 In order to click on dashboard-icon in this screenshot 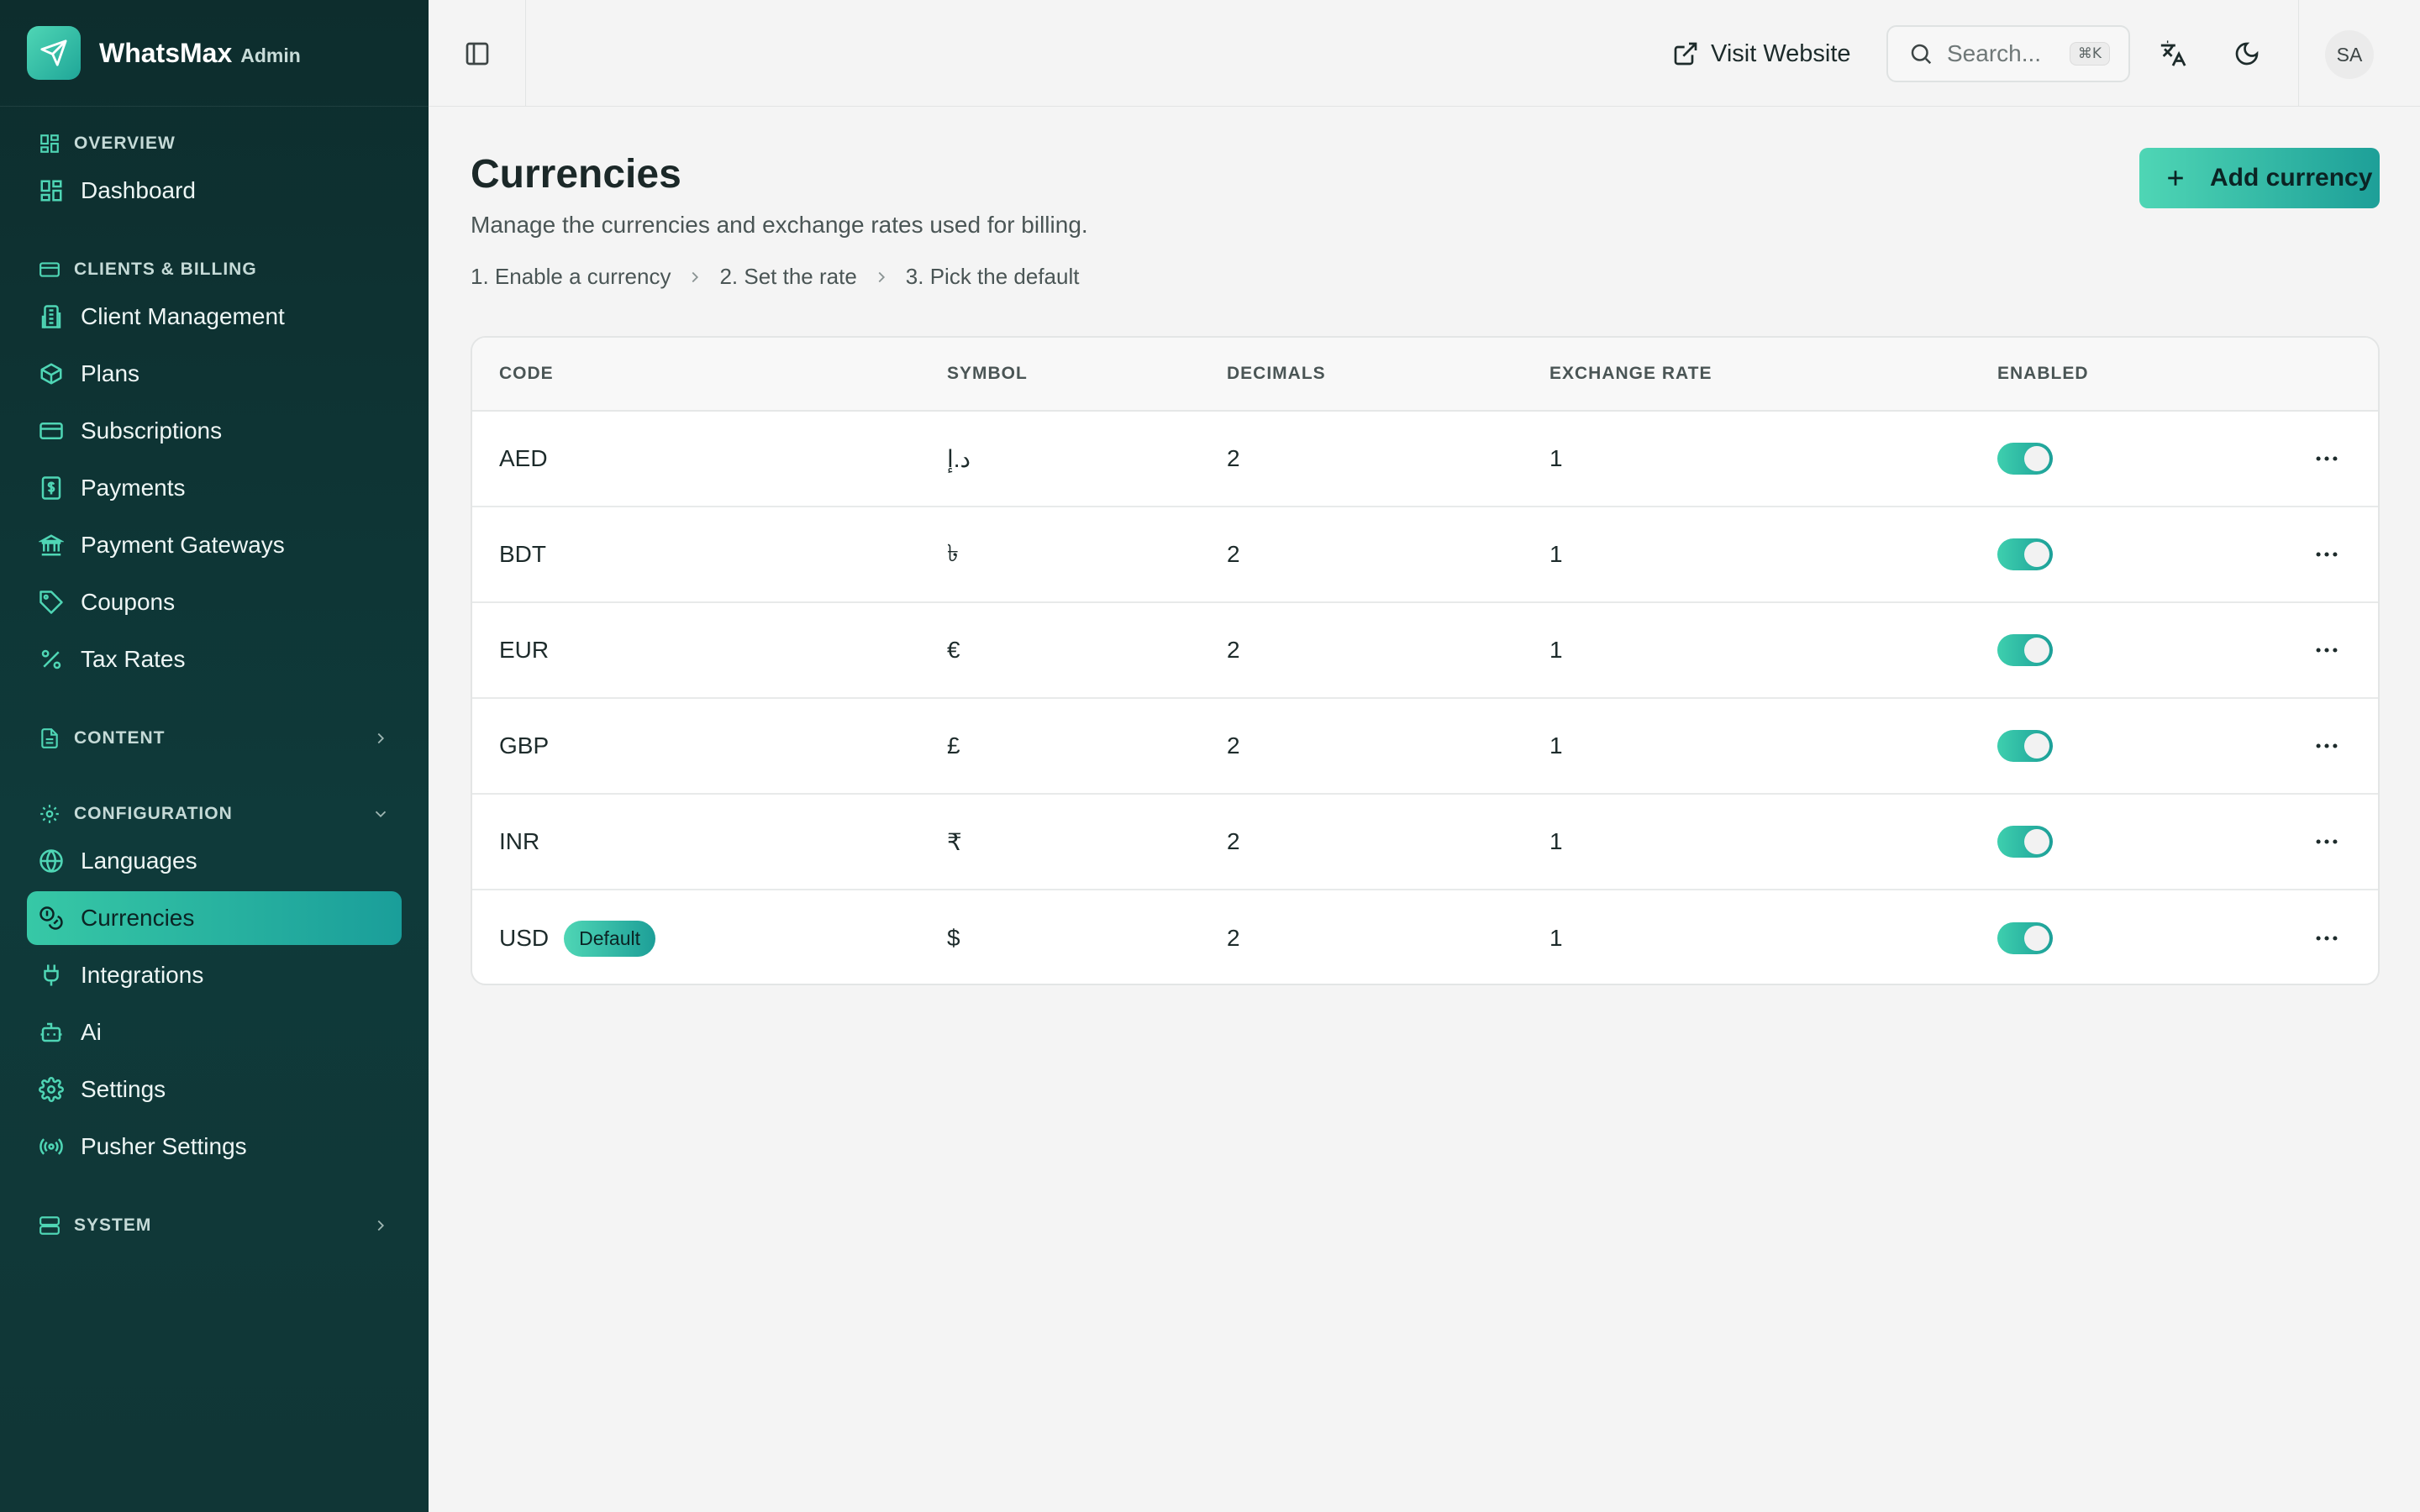, I will do `click(52, 190)`.